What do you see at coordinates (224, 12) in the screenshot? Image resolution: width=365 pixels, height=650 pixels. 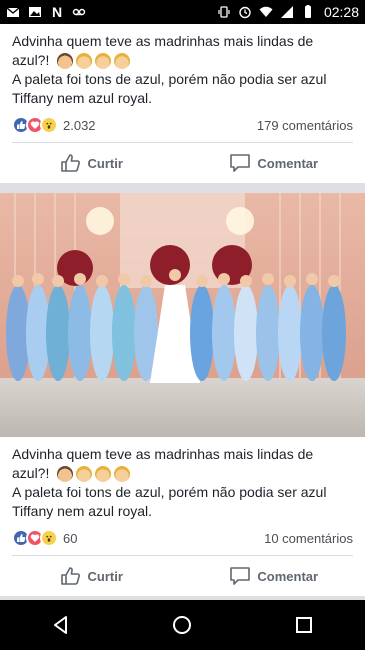 I see `vibrate-icon` at bounding box center [224, 12].